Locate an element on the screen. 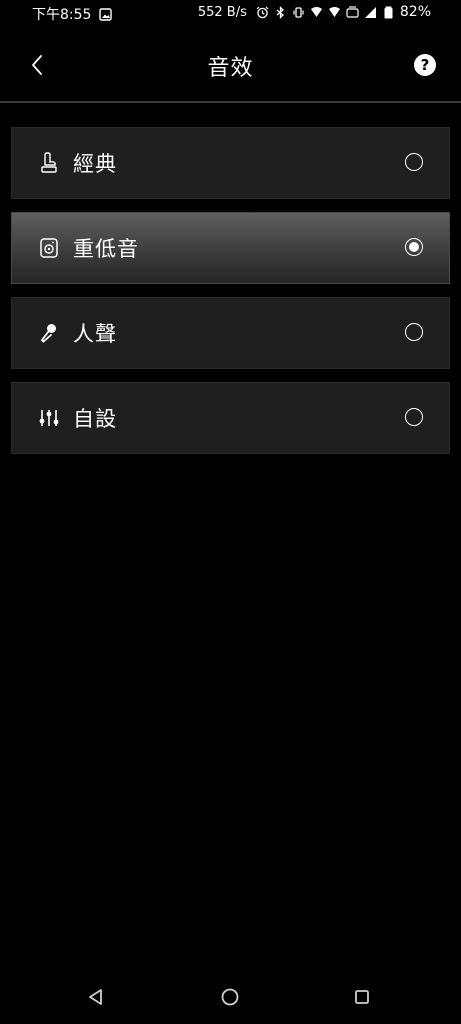 This screenshot has height=1024, width=461. radio-selected is located at coordinates (414, 247).